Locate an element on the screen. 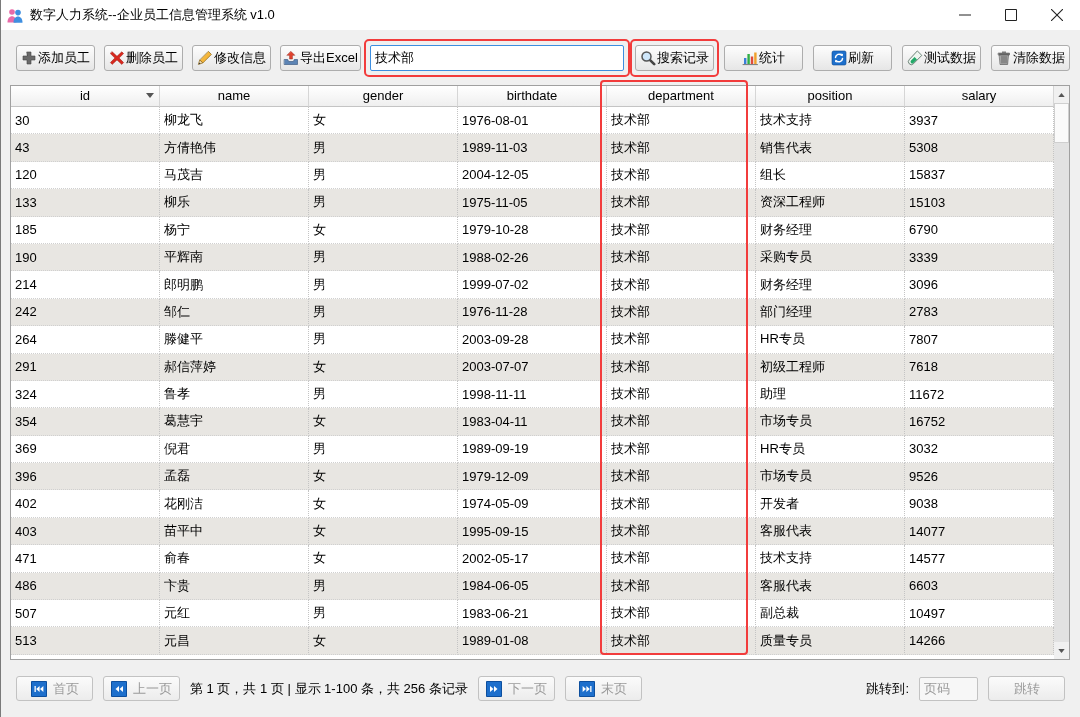 The height and width of the screenshot is (717, 1080). table-cell: 1989-11-03 is located at coordinates (495, 148).